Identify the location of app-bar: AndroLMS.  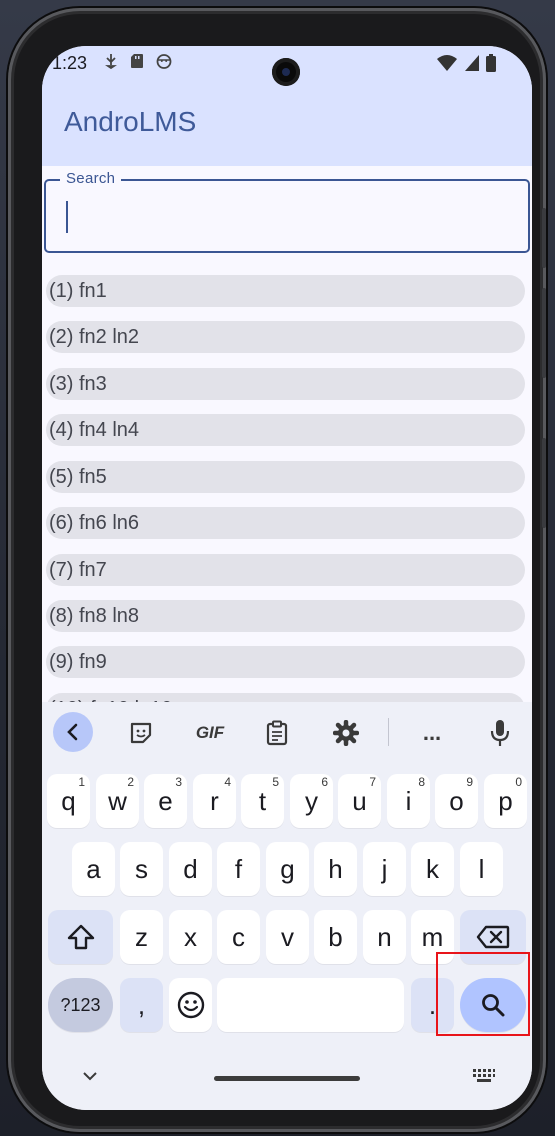
(287, 126).